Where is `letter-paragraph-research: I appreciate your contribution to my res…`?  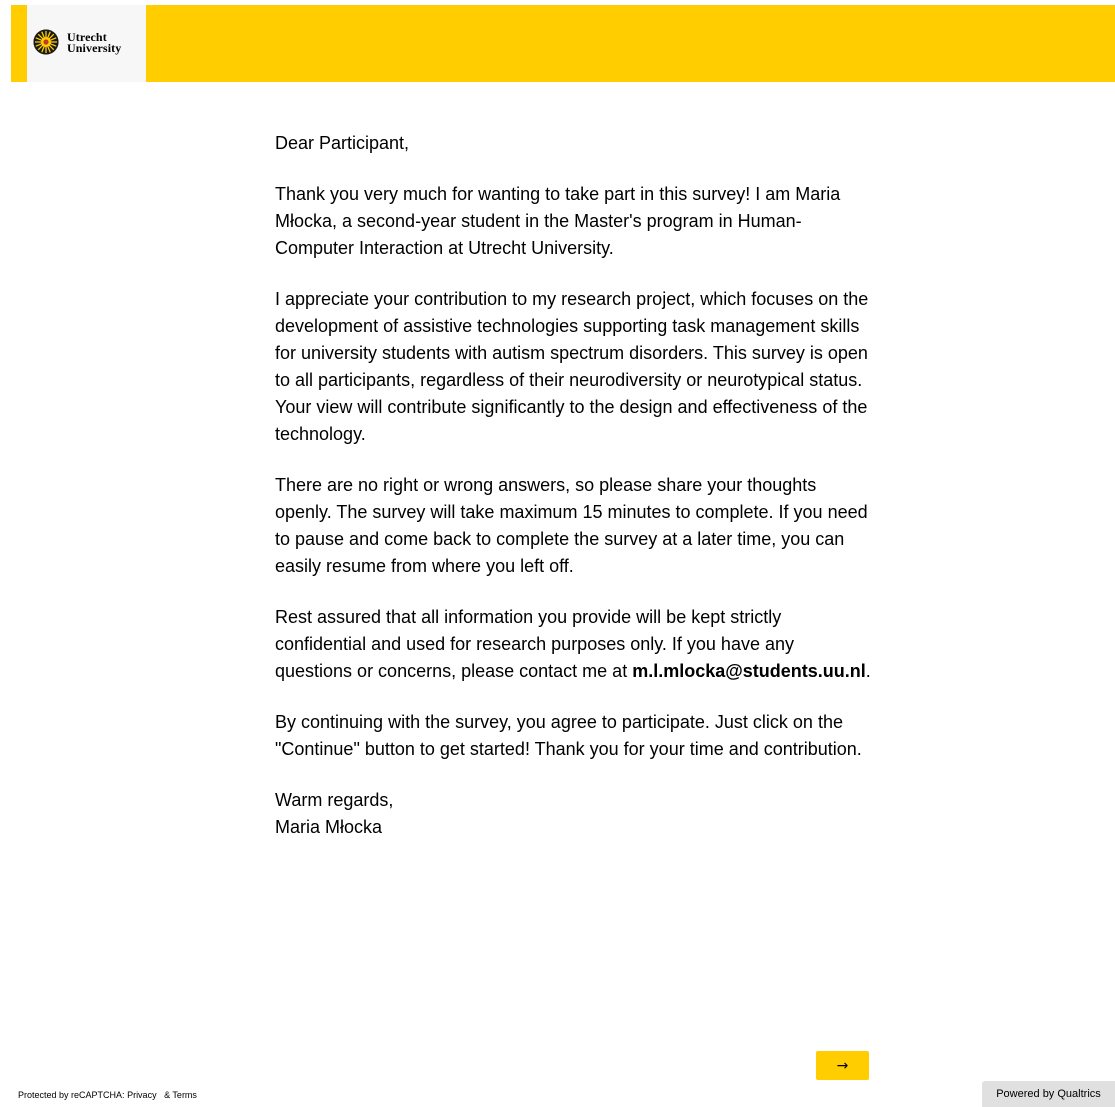 letter-paragraph-research: I appreciate your contribution to my res… is located at coordinates (572, 366).